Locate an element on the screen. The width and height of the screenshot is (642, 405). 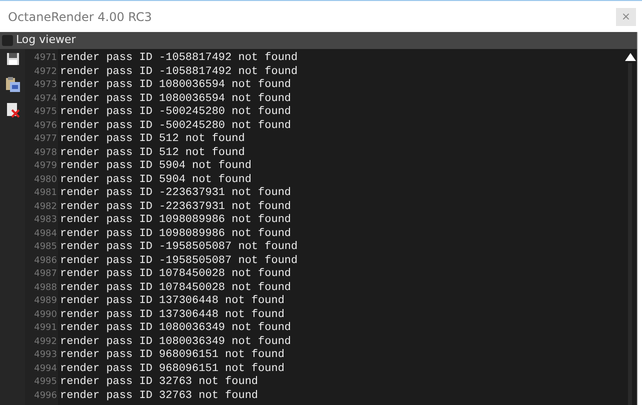
line-number: 4989 is located at coordinates (45, 301).